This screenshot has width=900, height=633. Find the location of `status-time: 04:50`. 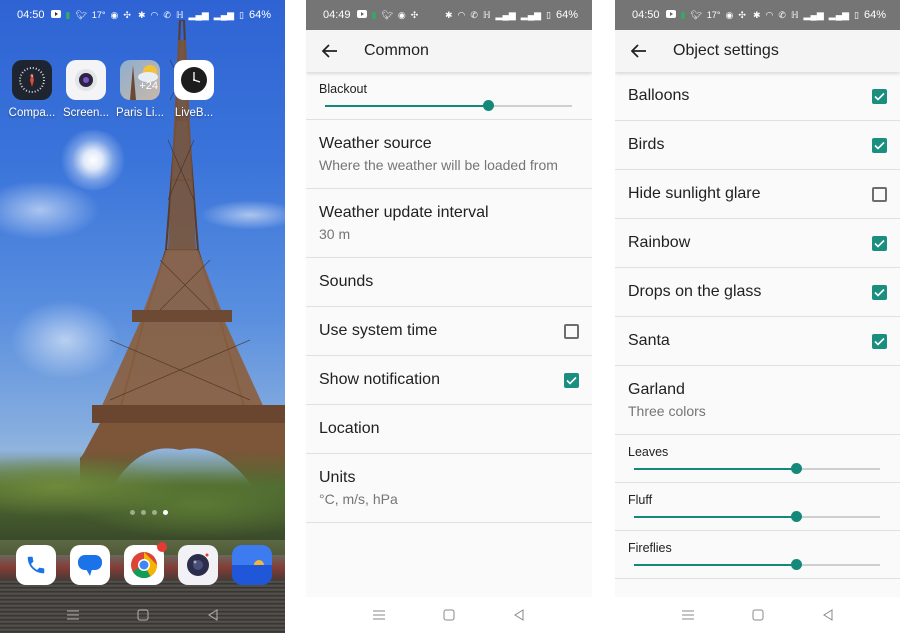

status-time: 04:50 is located at coordinates (31, 15).